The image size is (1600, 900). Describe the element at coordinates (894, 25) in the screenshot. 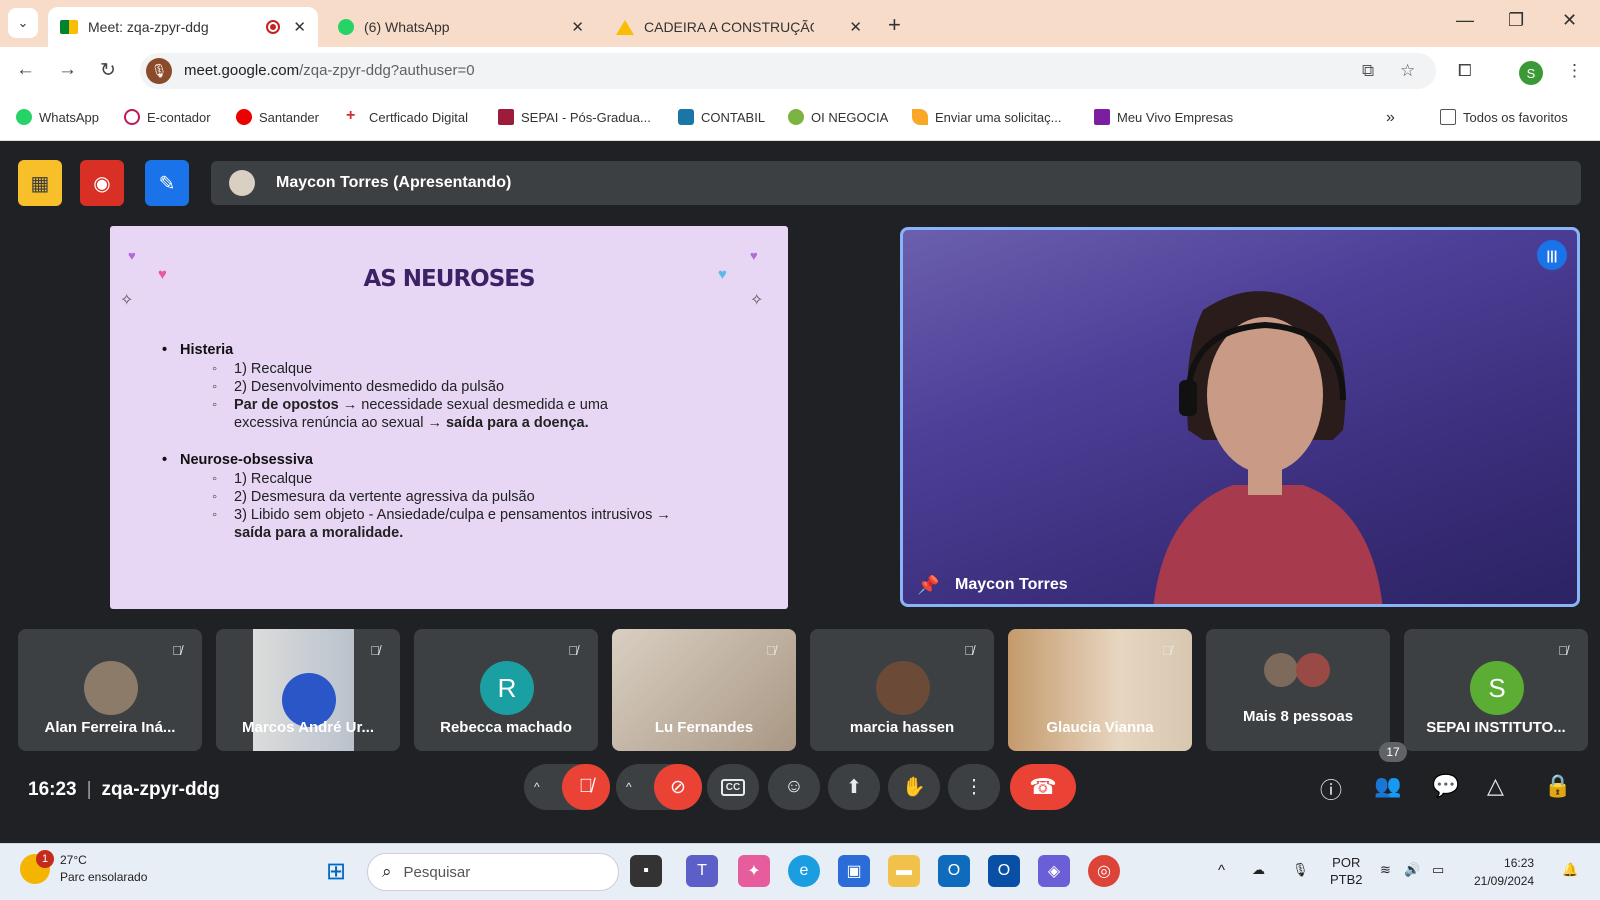

I see `new-tab-icon: +` at that location.